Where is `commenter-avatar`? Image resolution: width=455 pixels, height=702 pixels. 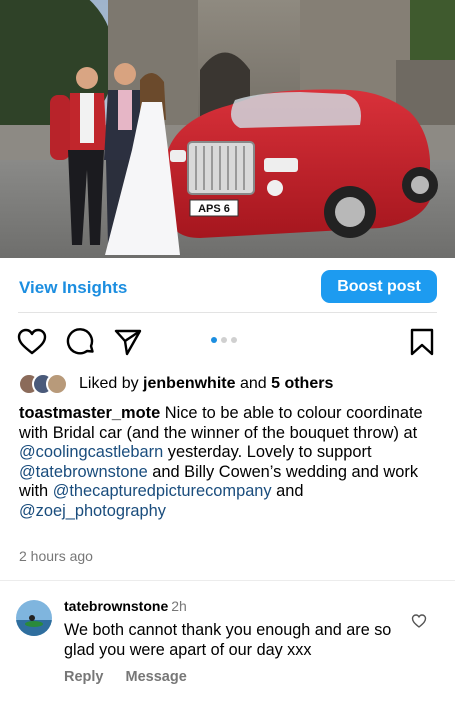
commenter-avatar is located at coordinates (34, 618).